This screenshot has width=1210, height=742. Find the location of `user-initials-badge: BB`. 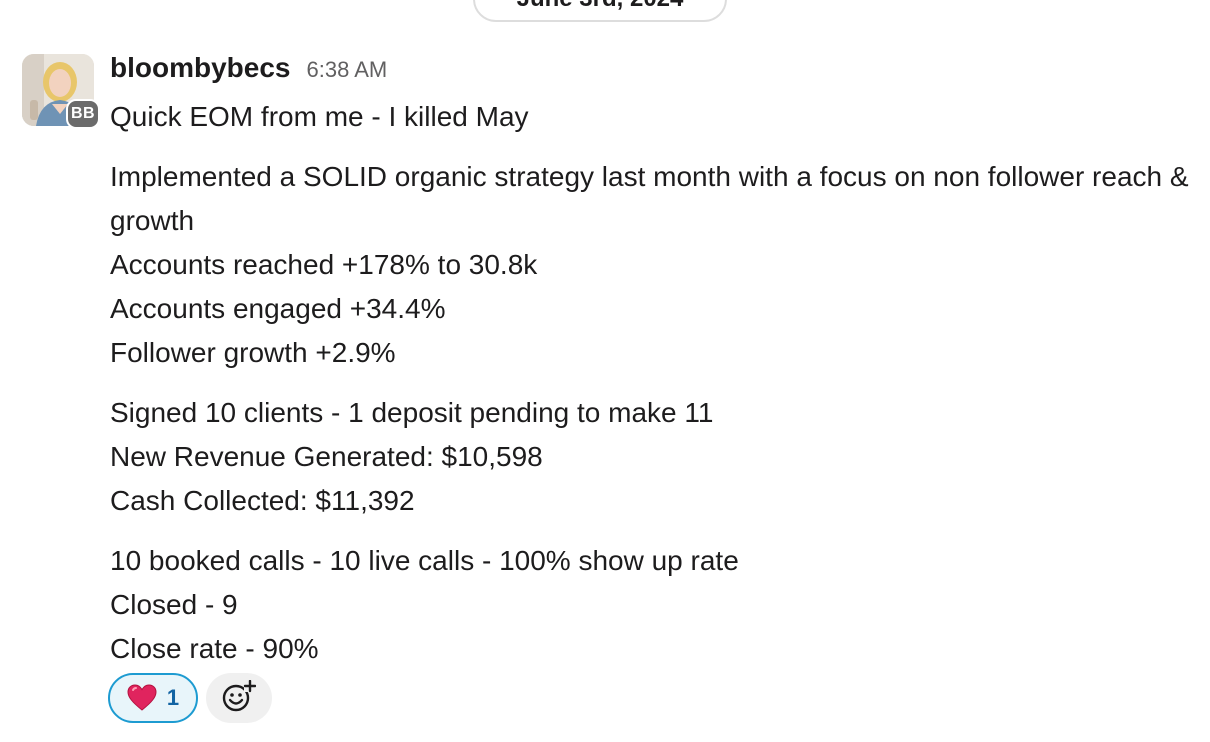

user-initials-badge: BB is located at coordinates (83, 114).